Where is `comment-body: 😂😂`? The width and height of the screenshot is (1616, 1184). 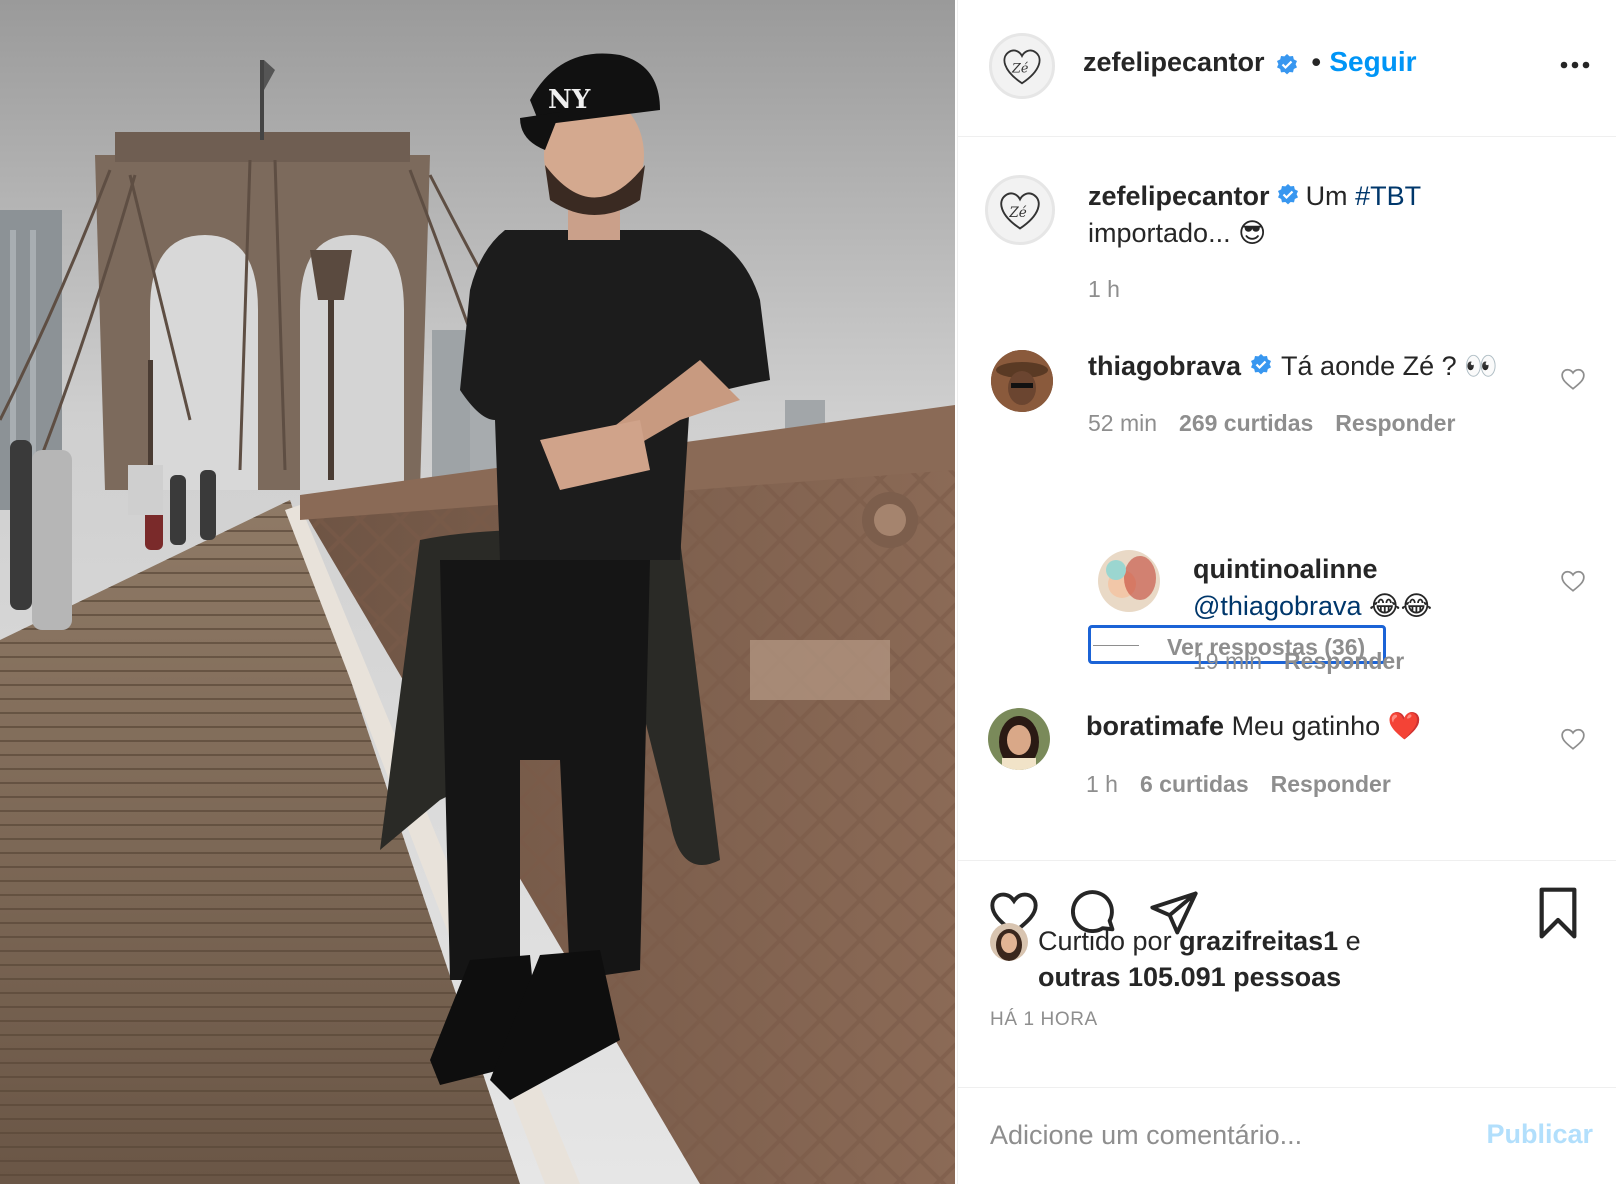 comment-body: 😂😂 is located at coordinates (1401, 606).